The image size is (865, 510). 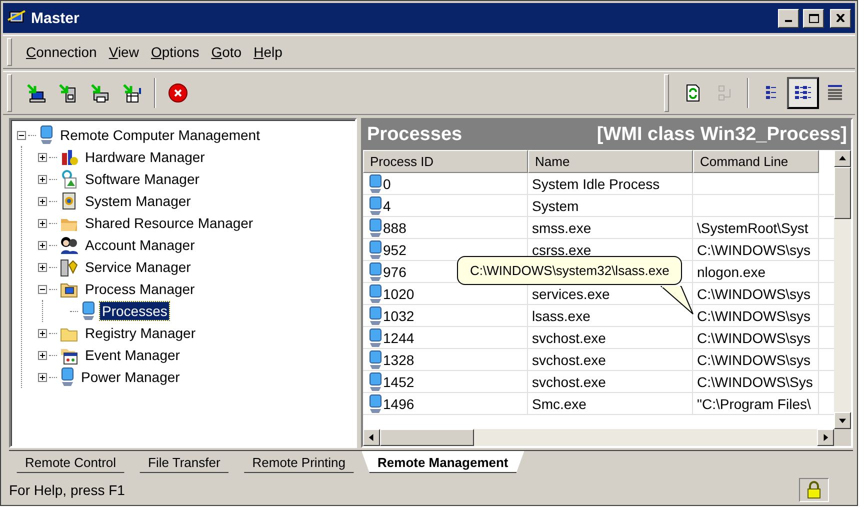 What do you see at coordinates (842, 289) in the screenshot?
I see `vertical-scrollbar` at bounding box center [842, 289].